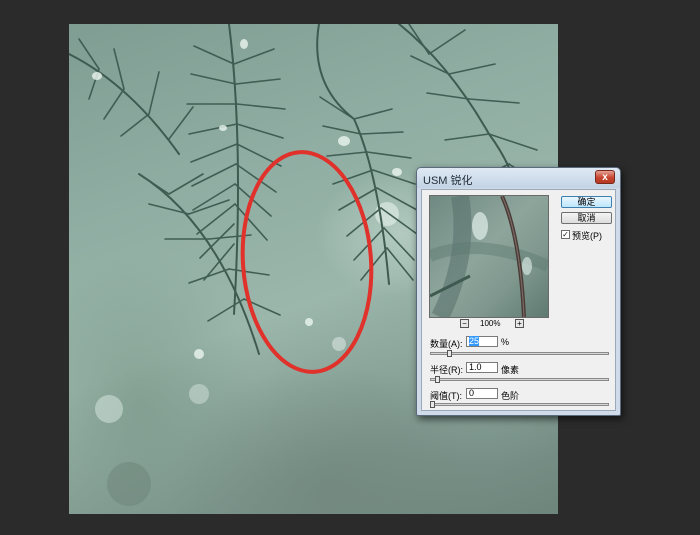  I want to click on threshold-slider, so click(519, 404).